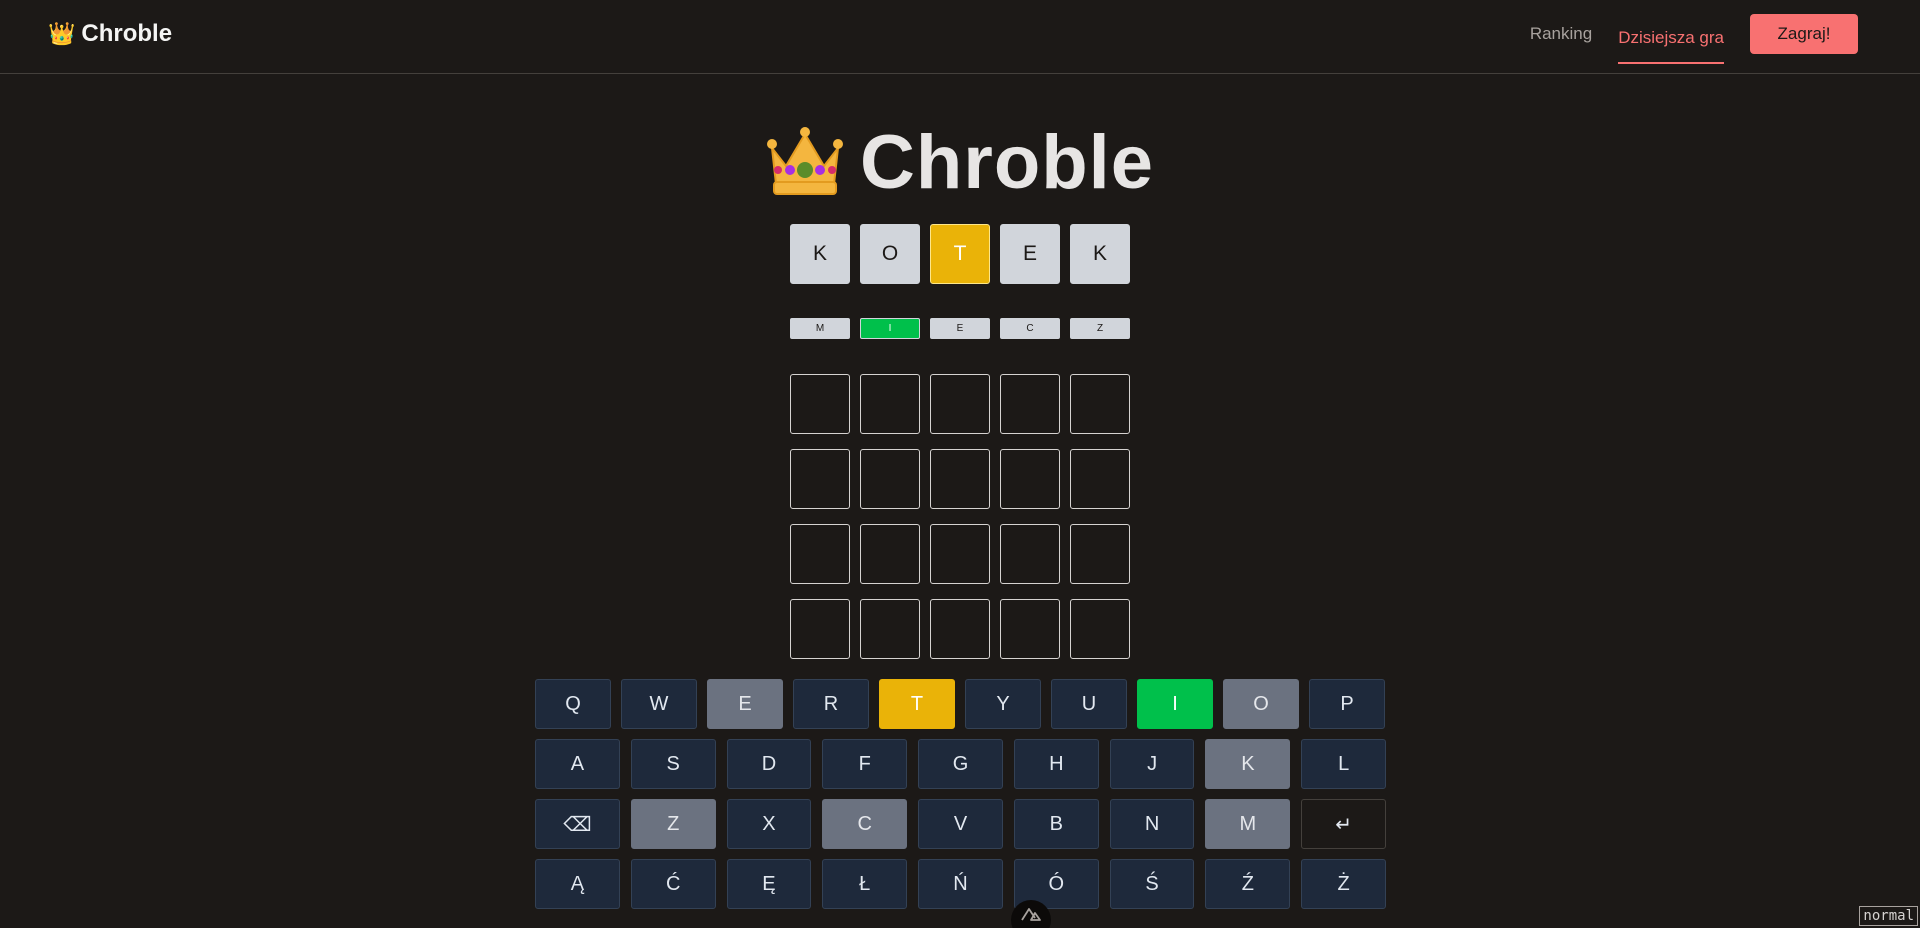  What do you see at coordinates (1344, 884) in the screenshot?
I see `key-ż: Ż` at bounding box center [1344, 884].